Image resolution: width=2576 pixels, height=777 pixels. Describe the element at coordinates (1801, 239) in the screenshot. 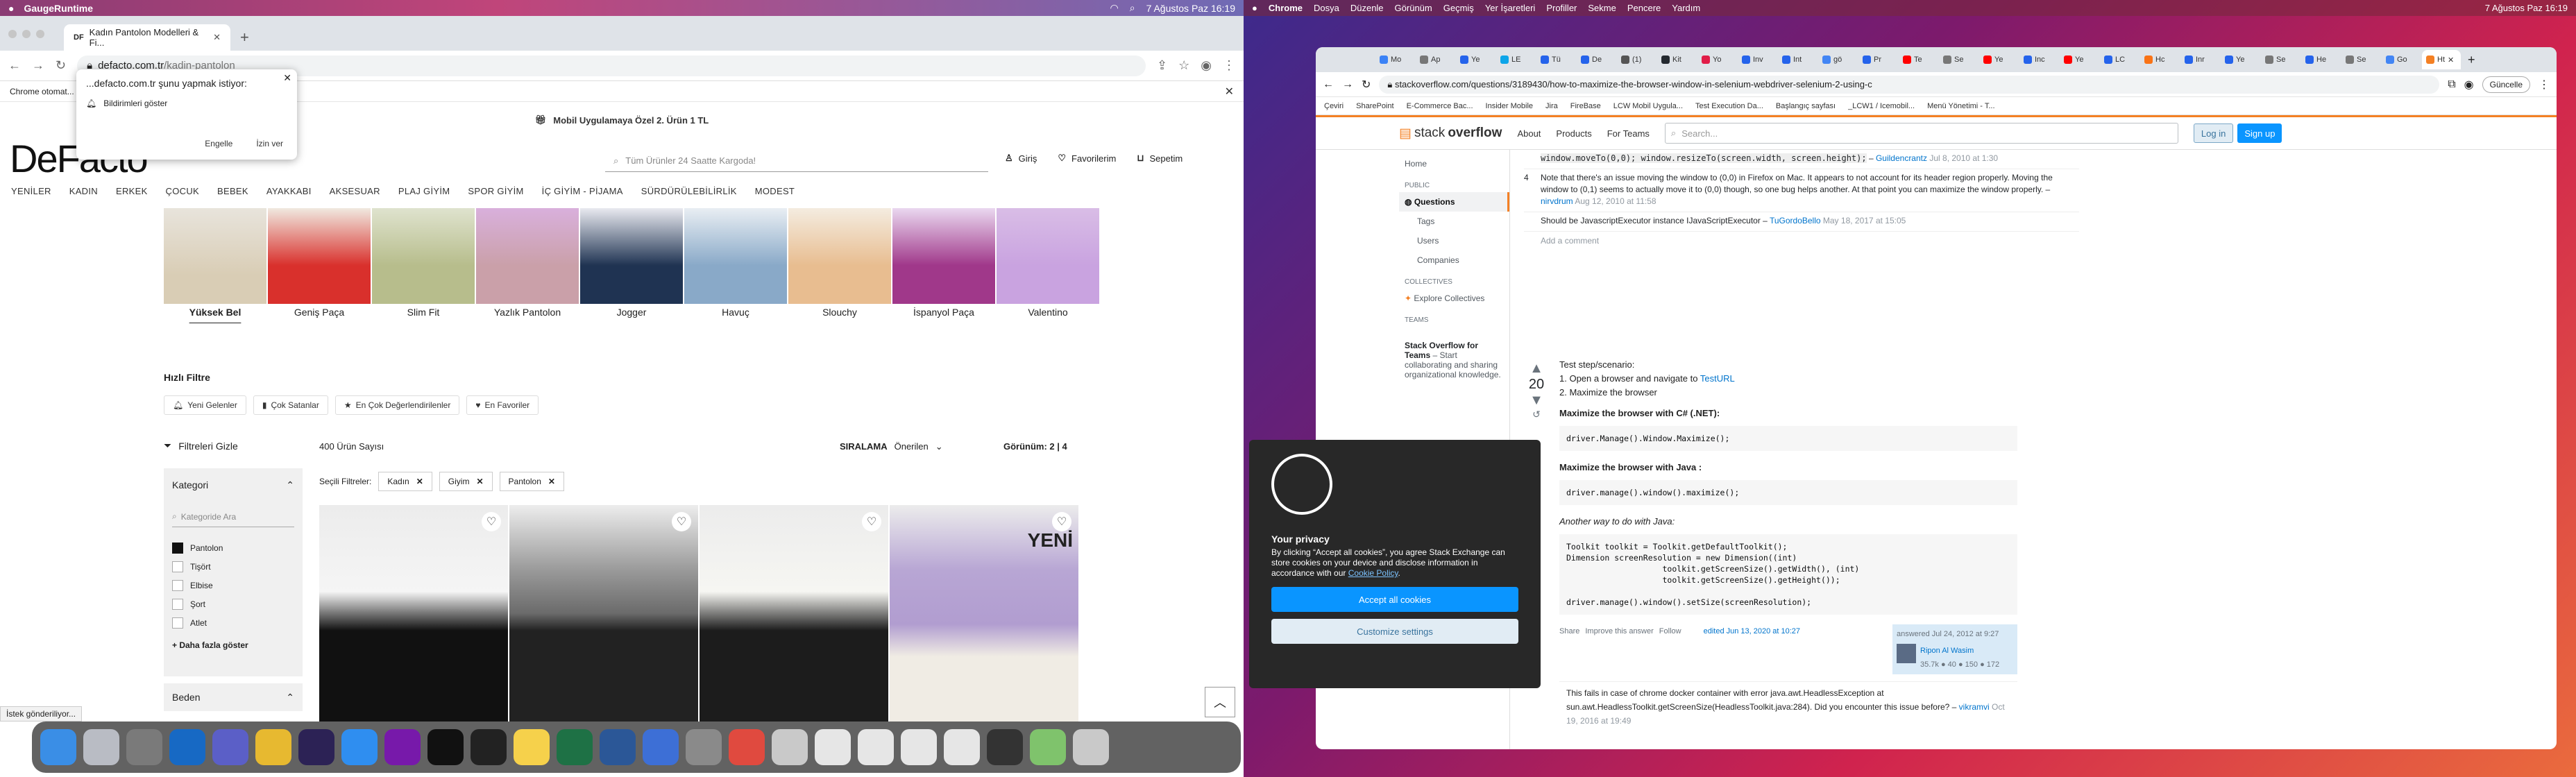

I see `add-comment-link: Add a comment` at that location.